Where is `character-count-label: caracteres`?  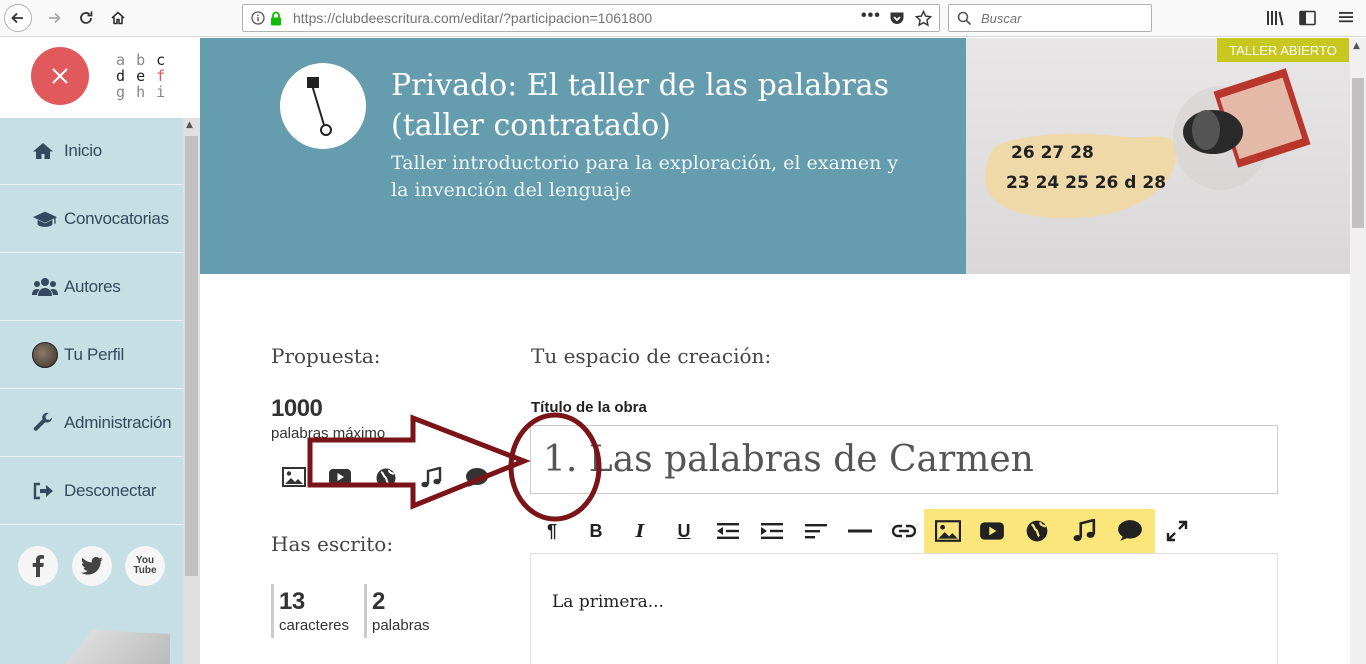
character-count-label: caracteres is located at coordinates (314, 625).